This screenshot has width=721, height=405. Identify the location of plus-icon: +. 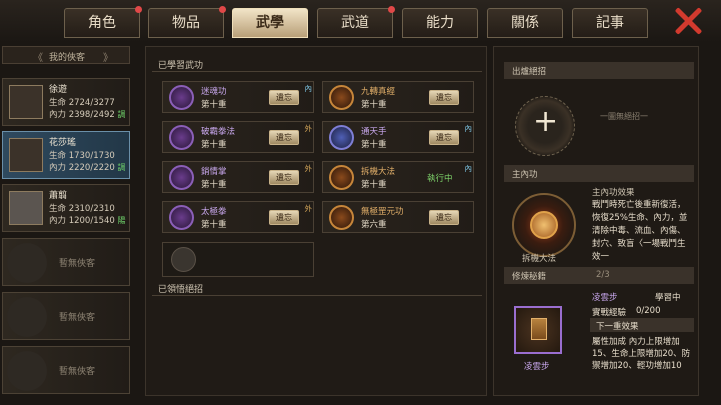
(546, 121).